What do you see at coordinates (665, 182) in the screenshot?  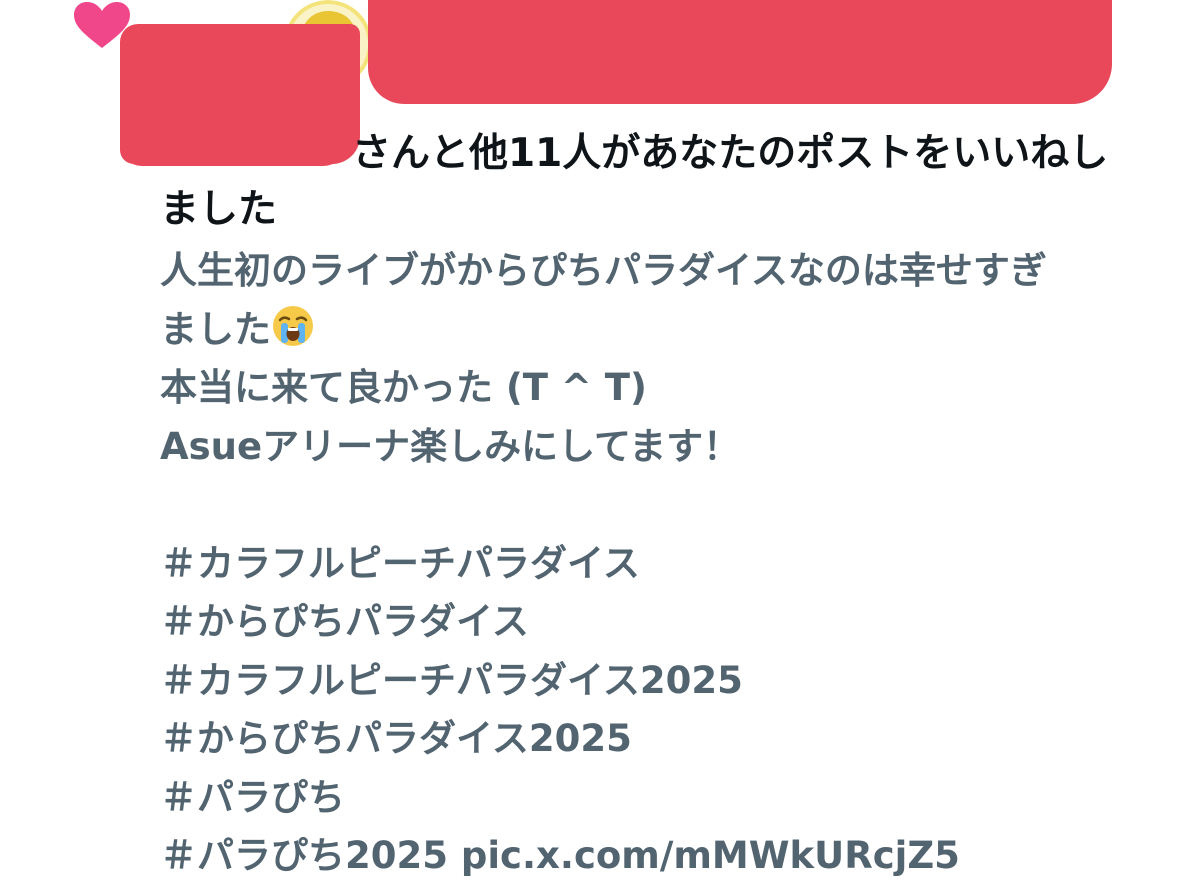 I see `notification-text: さんと他11人があなたのポストをいいねし ました` at bounding box center [665, 182].